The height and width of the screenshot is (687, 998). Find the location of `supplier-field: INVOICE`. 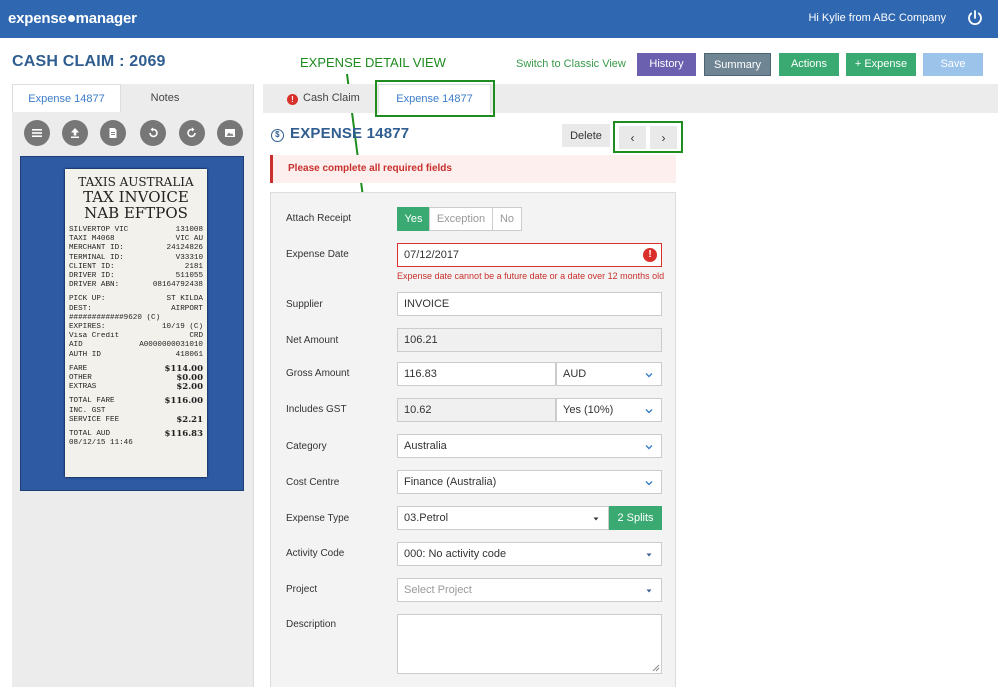

supplier-field: INVOICE is located at coordinates (529, 304).